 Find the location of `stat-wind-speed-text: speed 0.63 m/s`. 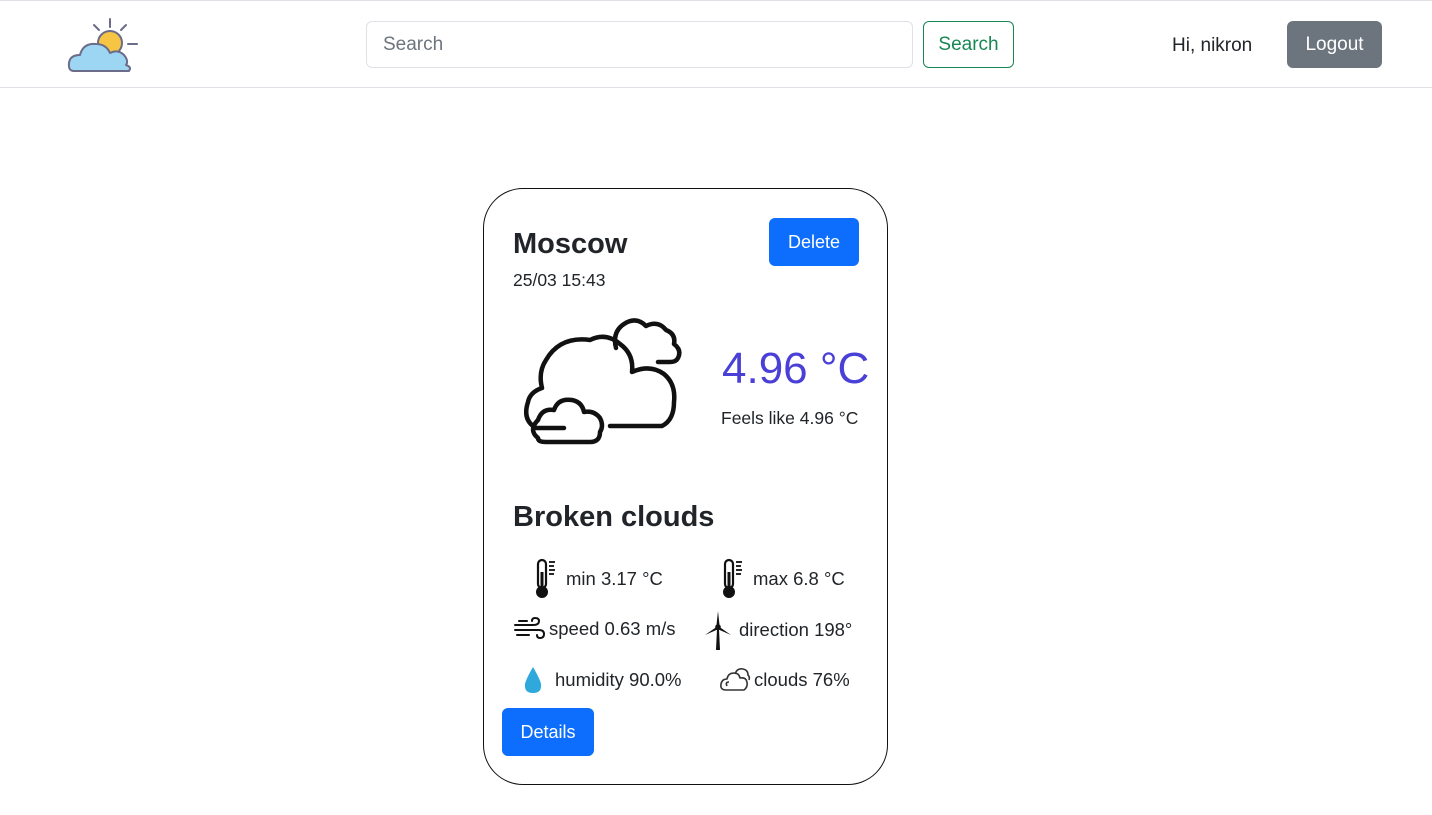

stat-wind-speed-text: speed 0.63 m/s is located at coordinates (612, 628).